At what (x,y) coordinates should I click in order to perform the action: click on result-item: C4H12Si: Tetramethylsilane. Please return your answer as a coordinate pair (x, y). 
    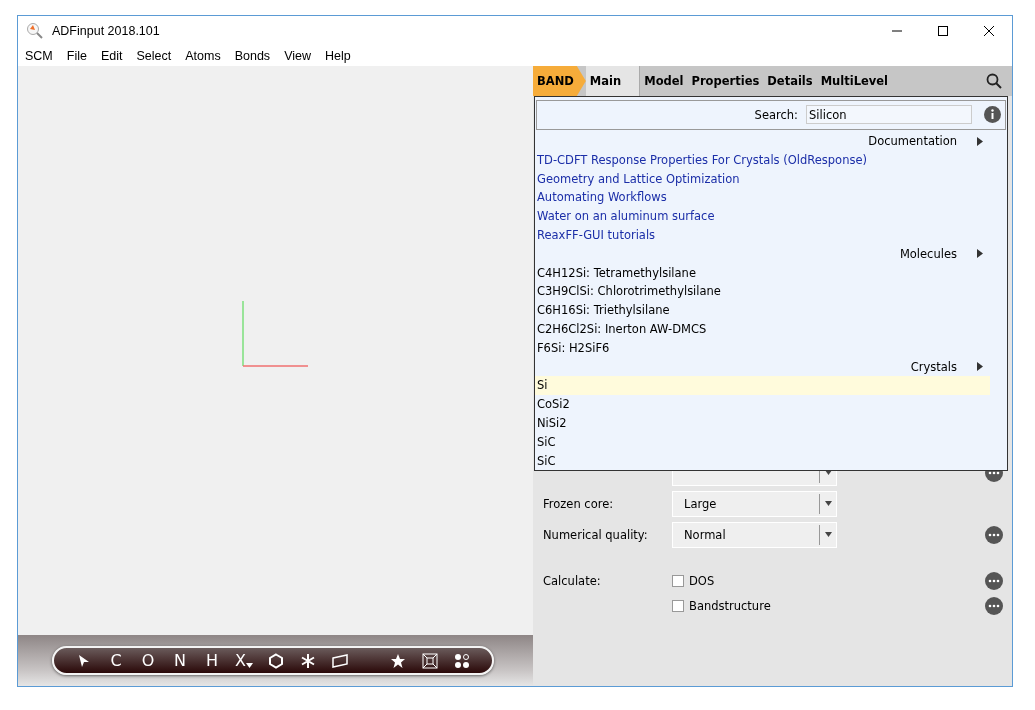
    Looking at the image, I should click on (762, 273).